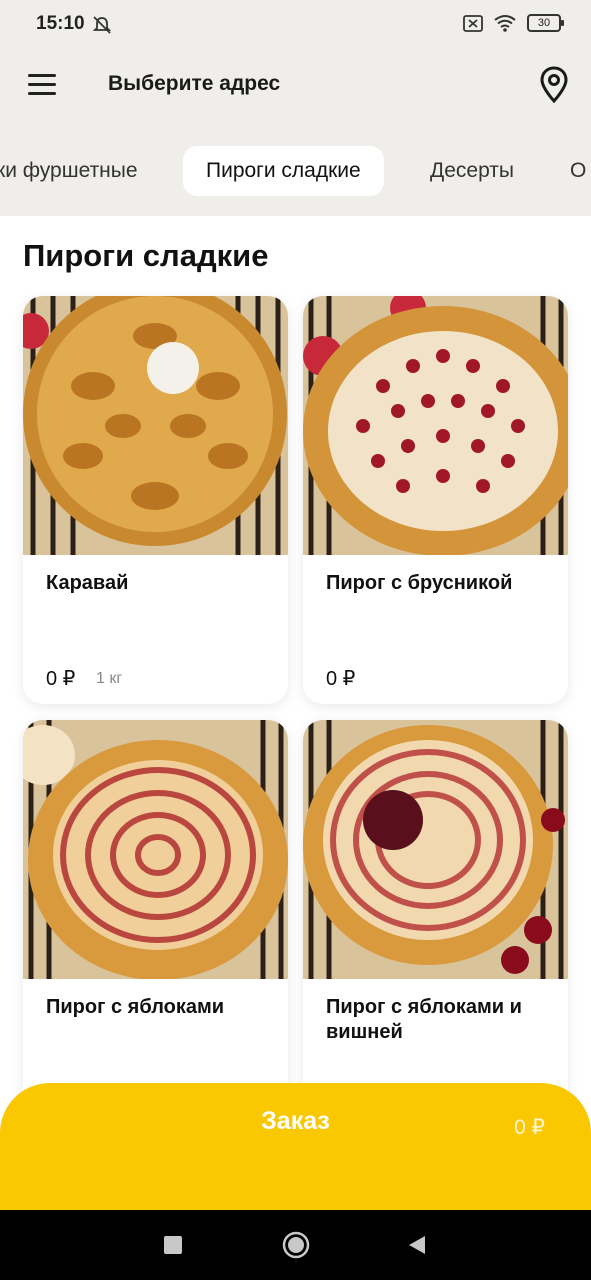 This screenshot has height=1280, width=591. I want to click on order-button: Заказ 0 ₽, so click(295, 1146).